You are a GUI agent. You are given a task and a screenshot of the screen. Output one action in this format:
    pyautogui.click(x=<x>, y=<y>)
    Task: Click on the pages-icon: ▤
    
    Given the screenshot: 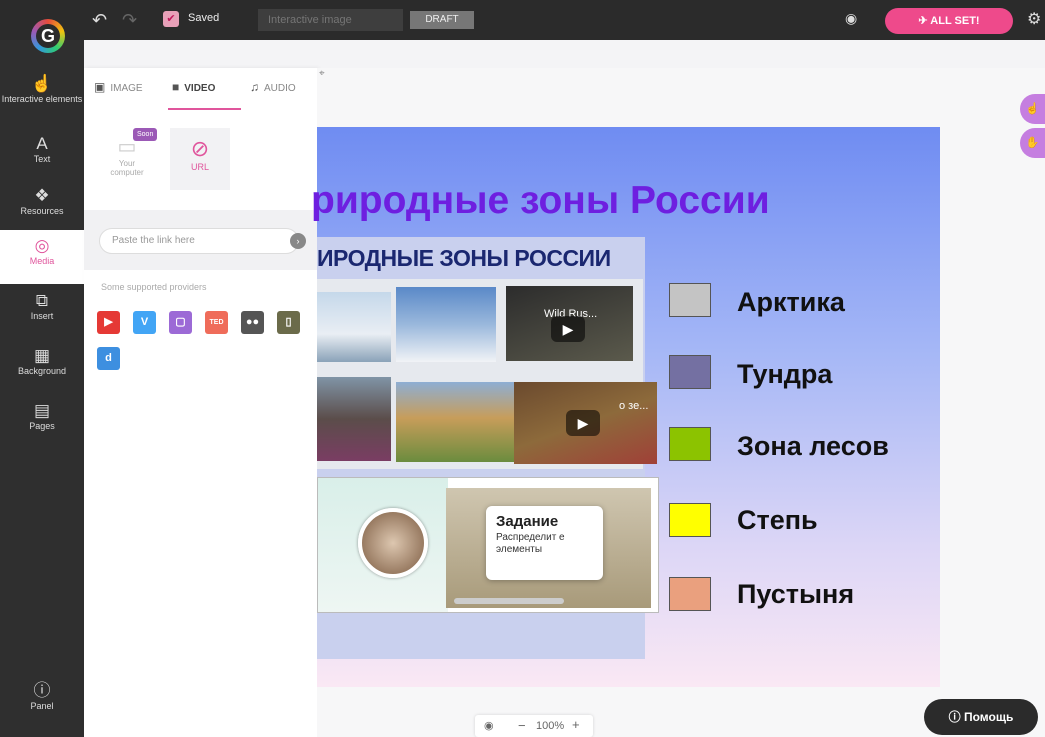 What is the action you would take?
    pyautogui.click(x=42, y=410)
    